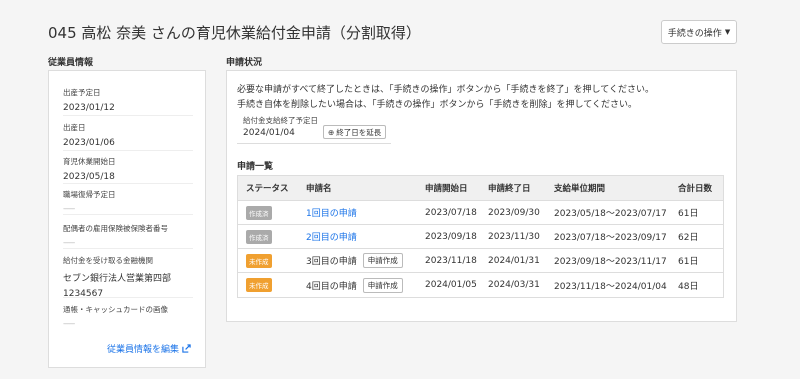 This screenshot has width=800, height=379. Describe the element at coordinates (269, 133) in the screenshot. I see `payment-end-value: 2024/01/04` at that location.